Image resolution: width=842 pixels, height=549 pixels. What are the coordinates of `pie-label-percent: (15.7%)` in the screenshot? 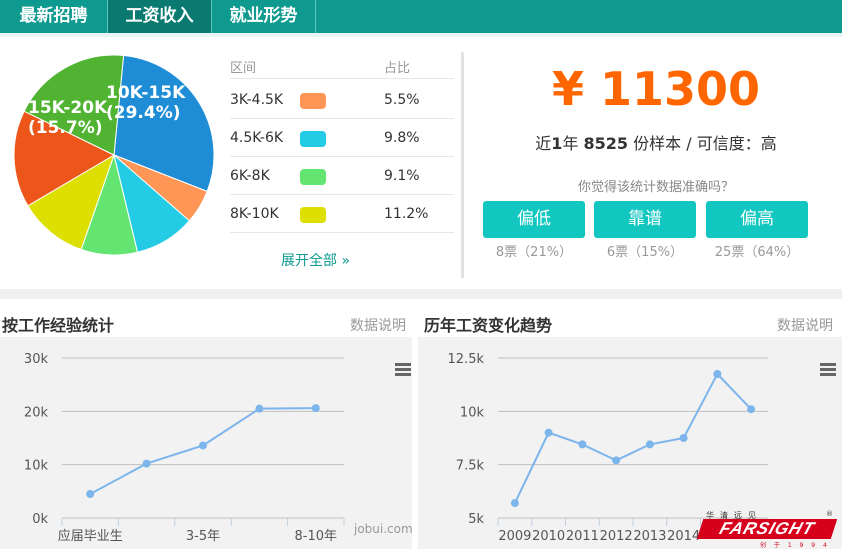 It's located at (65, 128).